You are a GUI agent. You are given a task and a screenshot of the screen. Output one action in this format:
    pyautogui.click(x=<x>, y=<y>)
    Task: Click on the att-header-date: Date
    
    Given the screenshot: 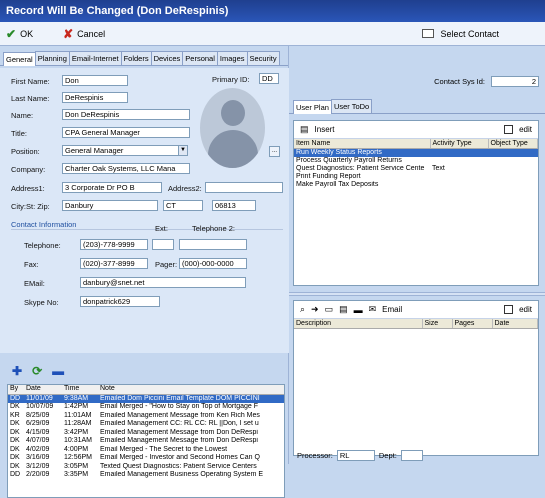 What is the action you would take?
    pyautogui.click(x=515, y=324)
    